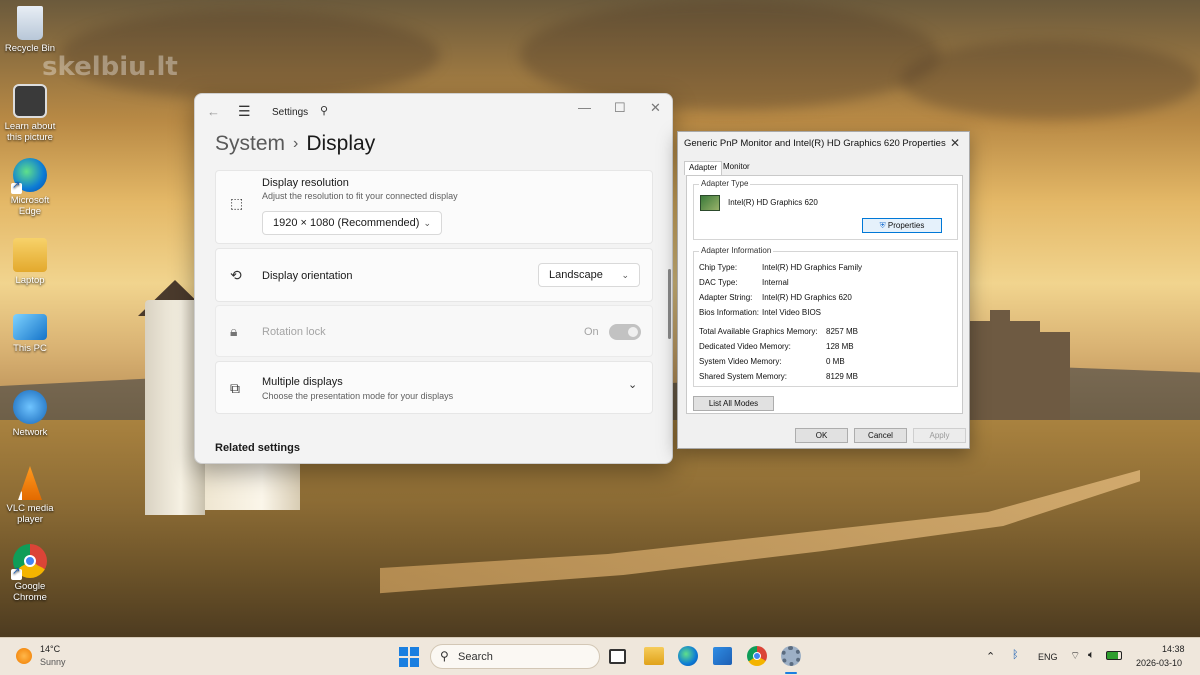 This screenshot has width=1200, height=675. What do you see at coordinates (1114, 655) in the screenshot?
I see `battery-icon` at bounding box center [1114, 655].